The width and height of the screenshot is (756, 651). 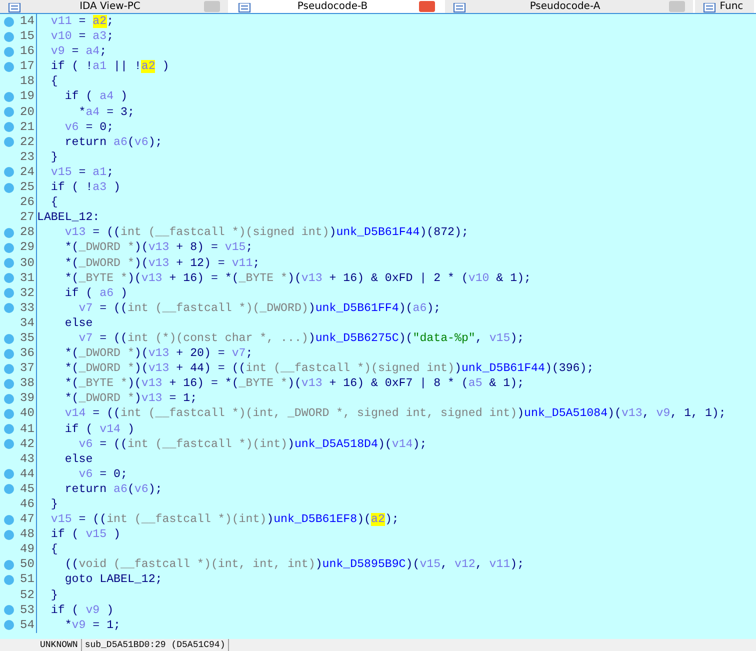 I want to click on line-number: 31, so click(x=27, y=278).